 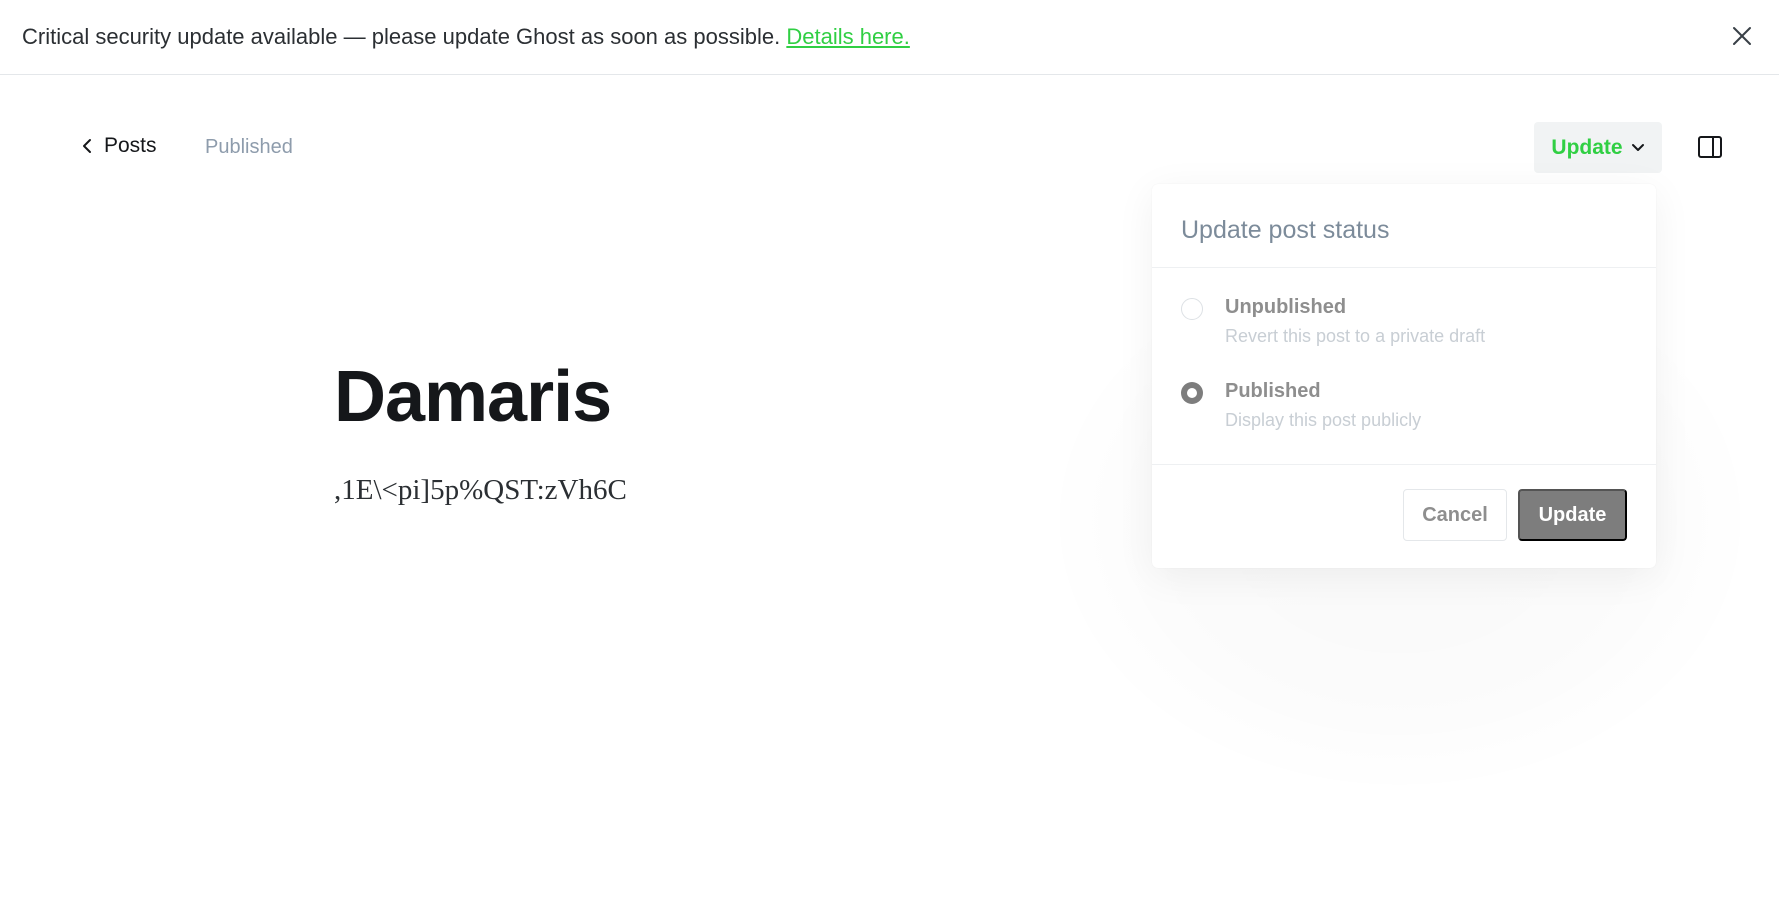 I want to click on option-label: Published, so click(x=1273, y=391).